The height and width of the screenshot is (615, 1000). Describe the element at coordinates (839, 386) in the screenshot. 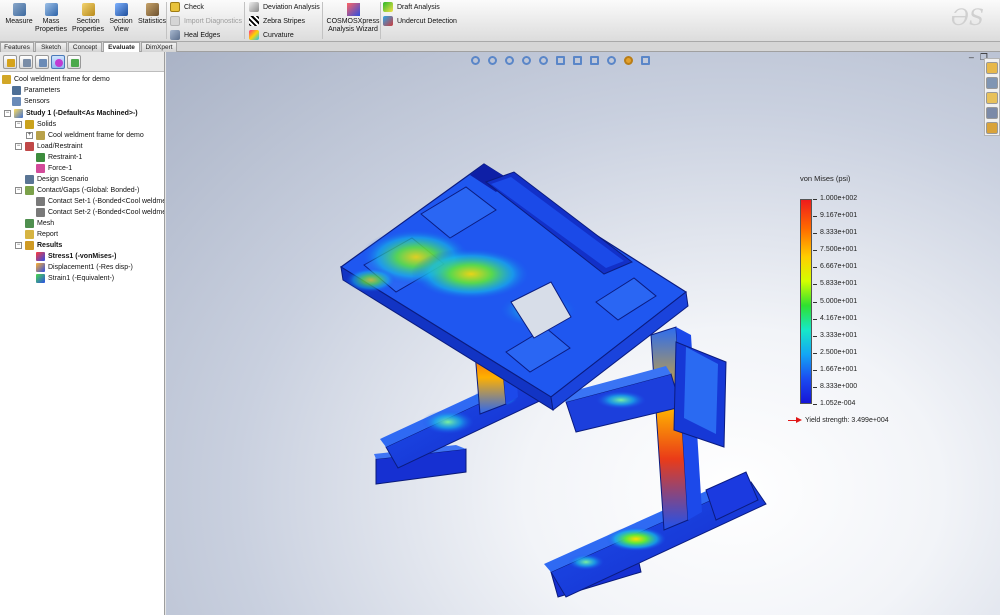

I see `legend-value-label: 8.333e+000` at that location.